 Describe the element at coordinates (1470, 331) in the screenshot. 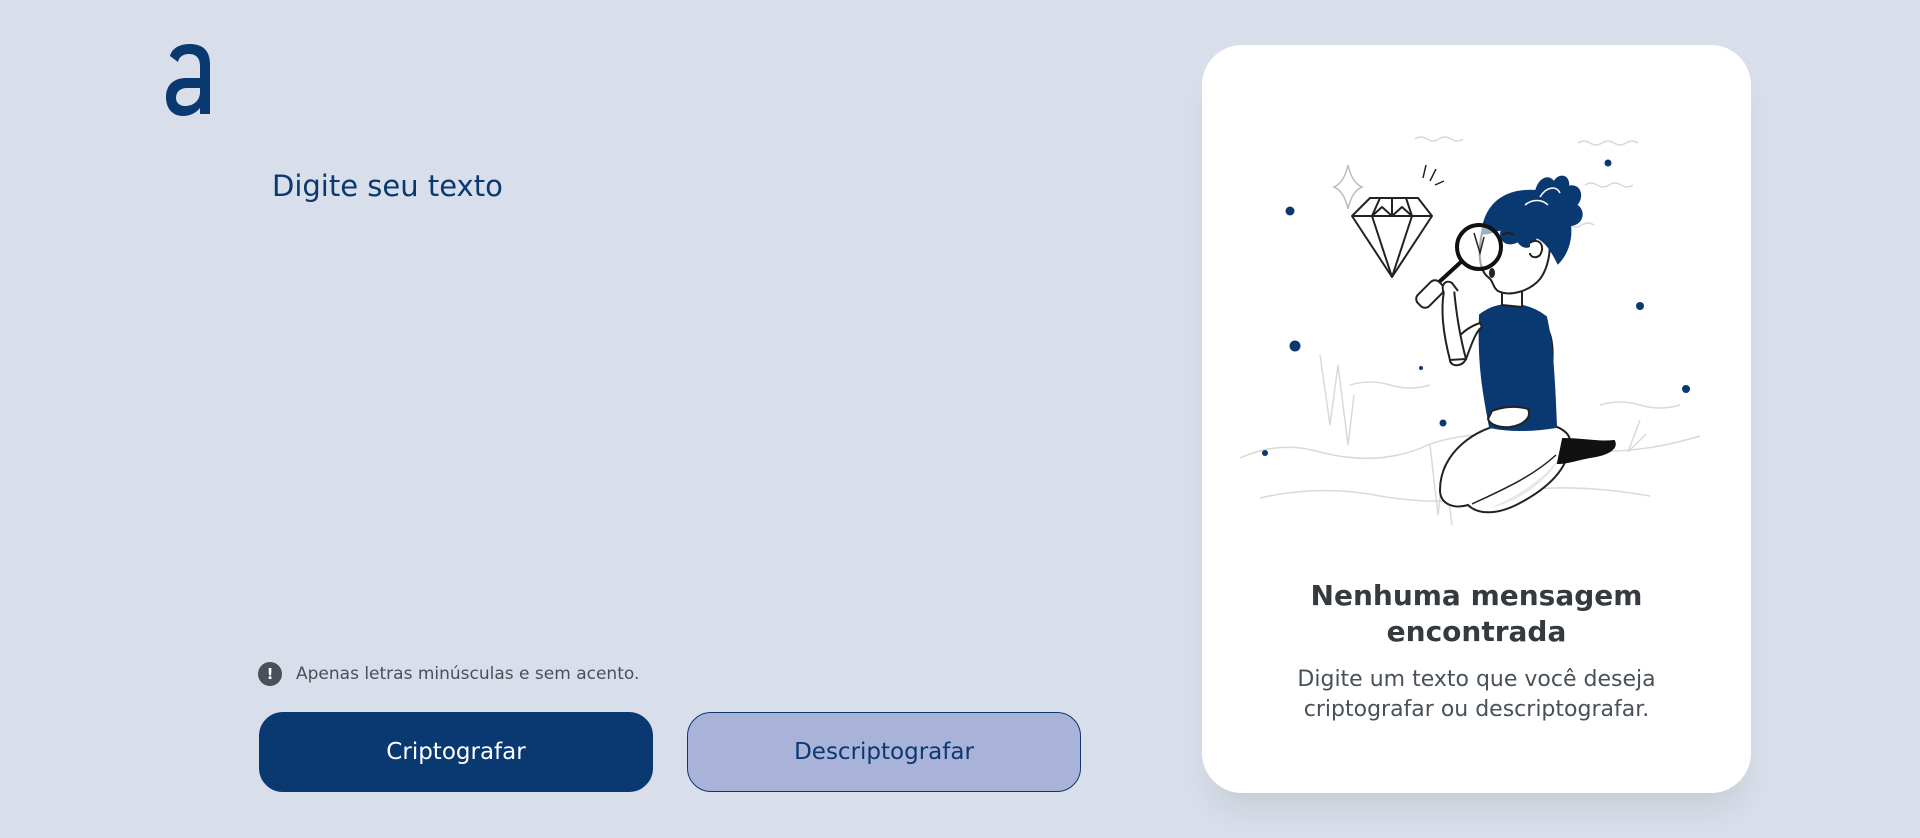

I see `person-with-magnifier-illustration` at that location.